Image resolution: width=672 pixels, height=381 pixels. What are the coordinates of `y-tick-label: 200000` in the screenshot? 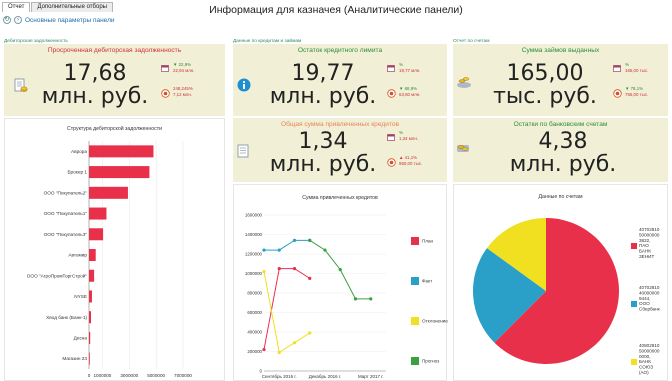 It's located at (254, 351).